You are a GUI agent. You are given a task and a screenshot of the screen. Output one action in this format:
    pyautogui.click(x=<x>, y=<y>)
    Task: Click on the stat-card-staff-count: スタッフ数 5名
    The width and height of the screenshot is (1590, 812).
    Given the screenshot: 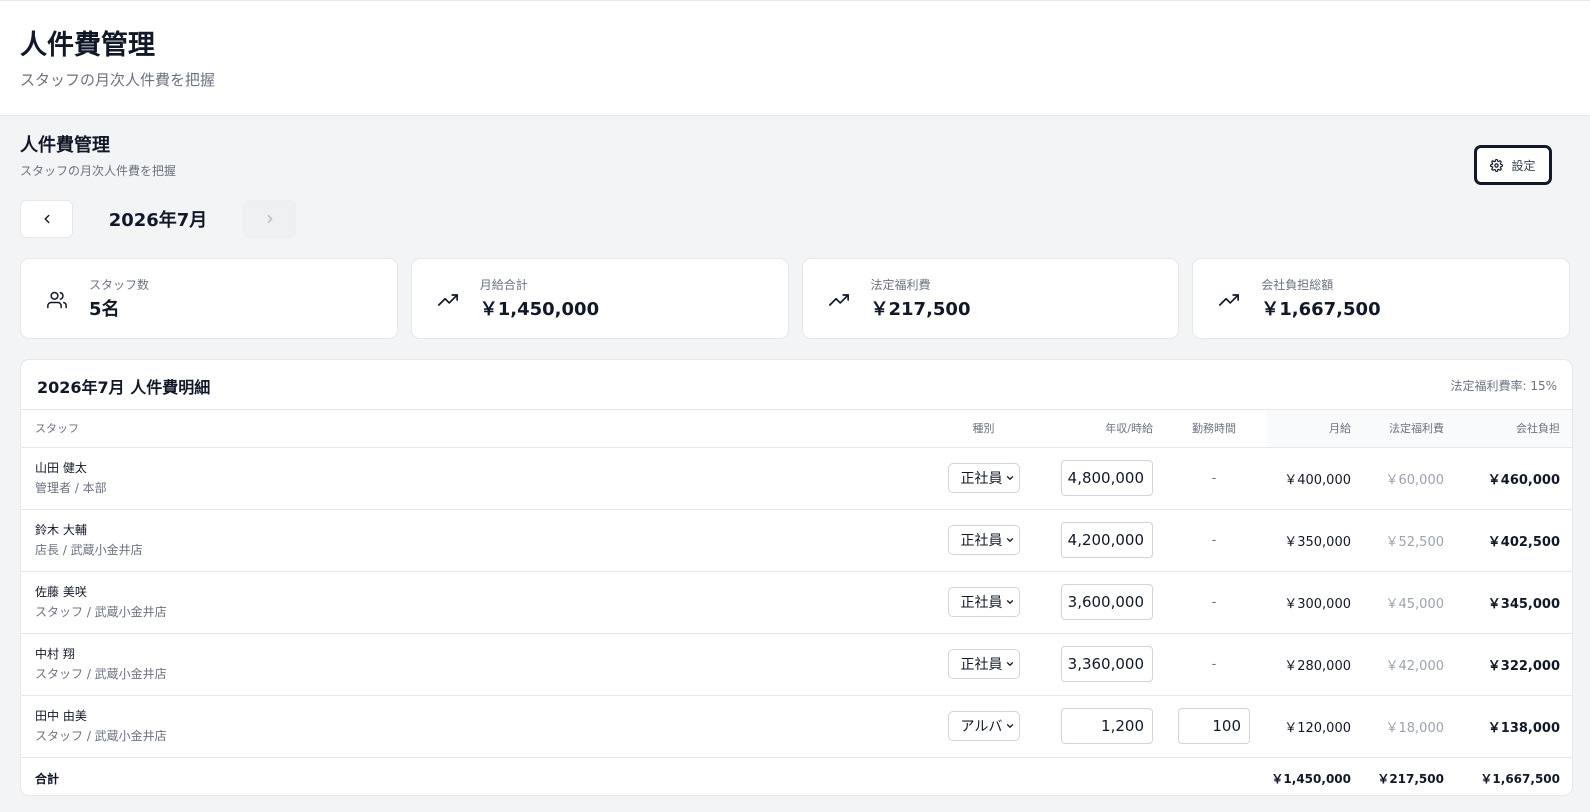 What is the action you would take?
    pyautogui.click(x=209, y=298)
    